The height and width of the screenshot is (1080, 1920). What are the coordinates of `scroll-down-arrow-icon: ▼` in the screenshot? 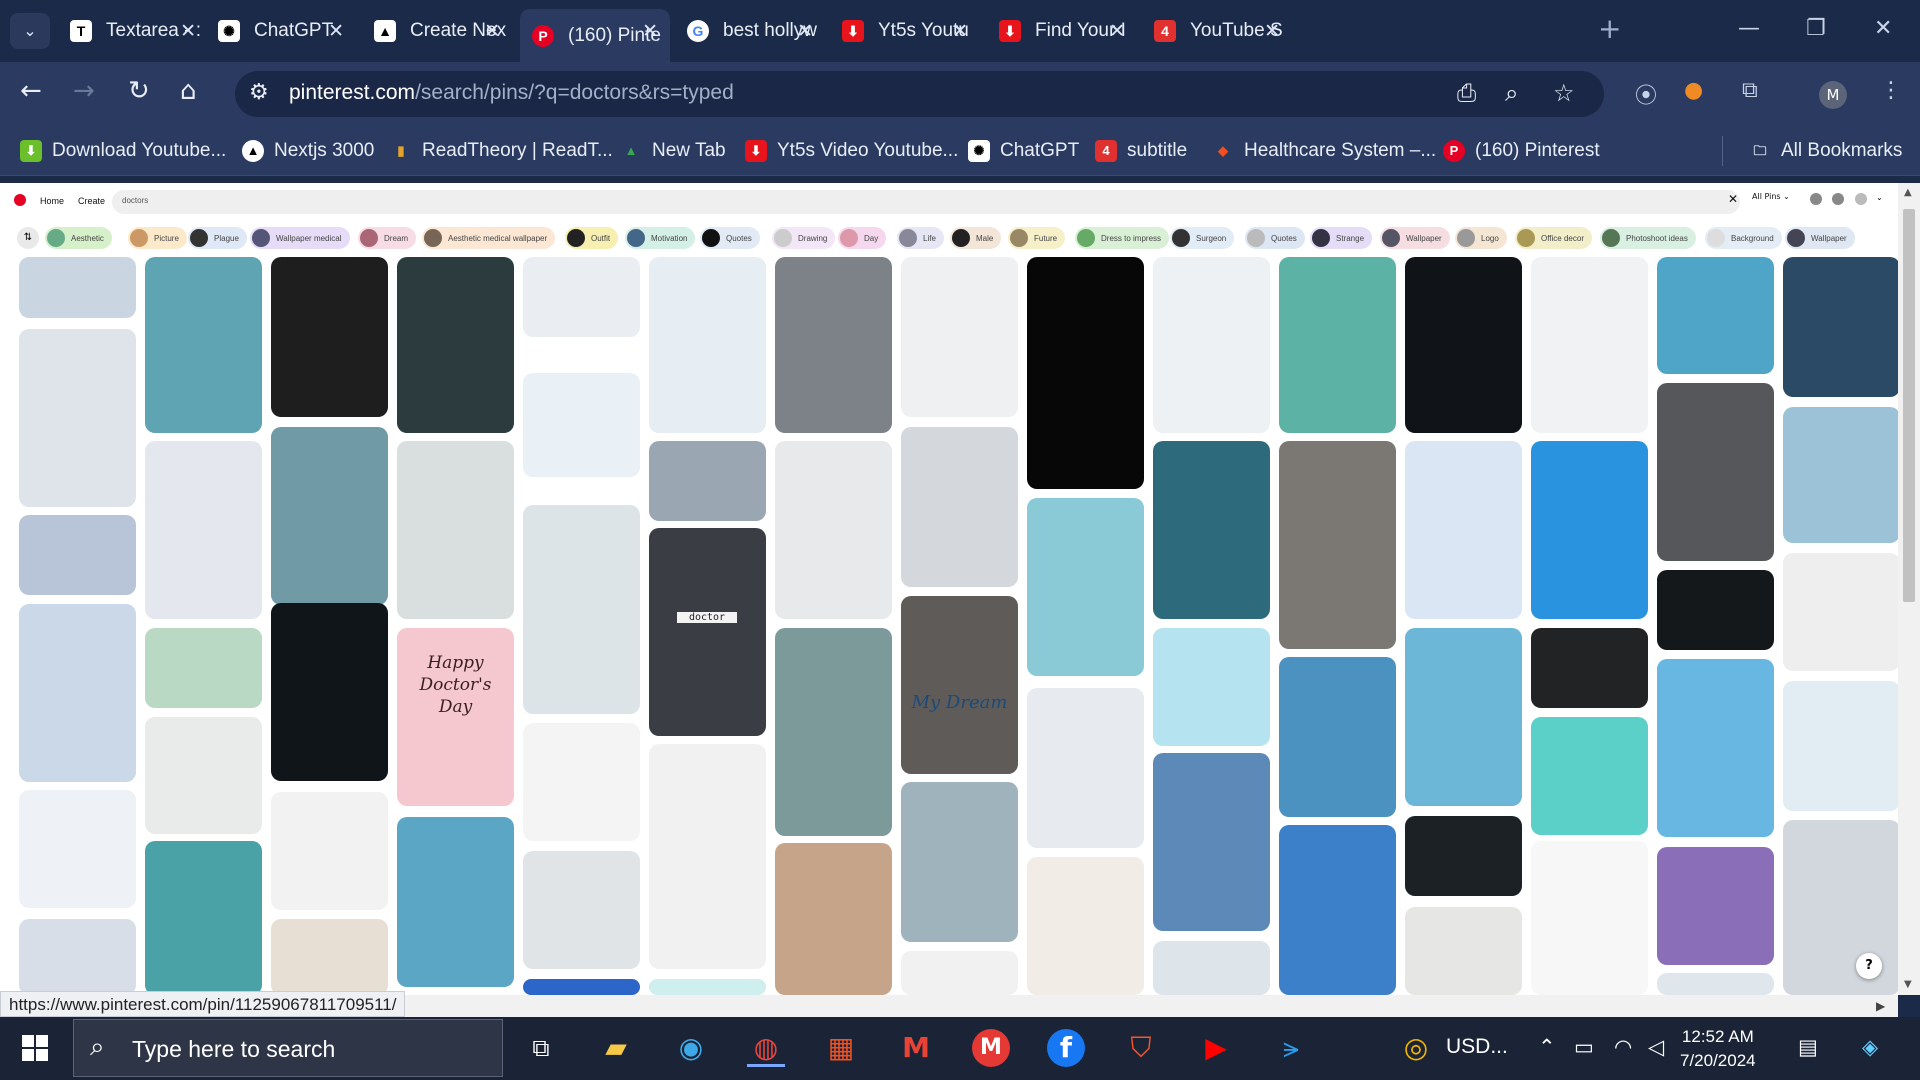 It's located at (1908, 984).